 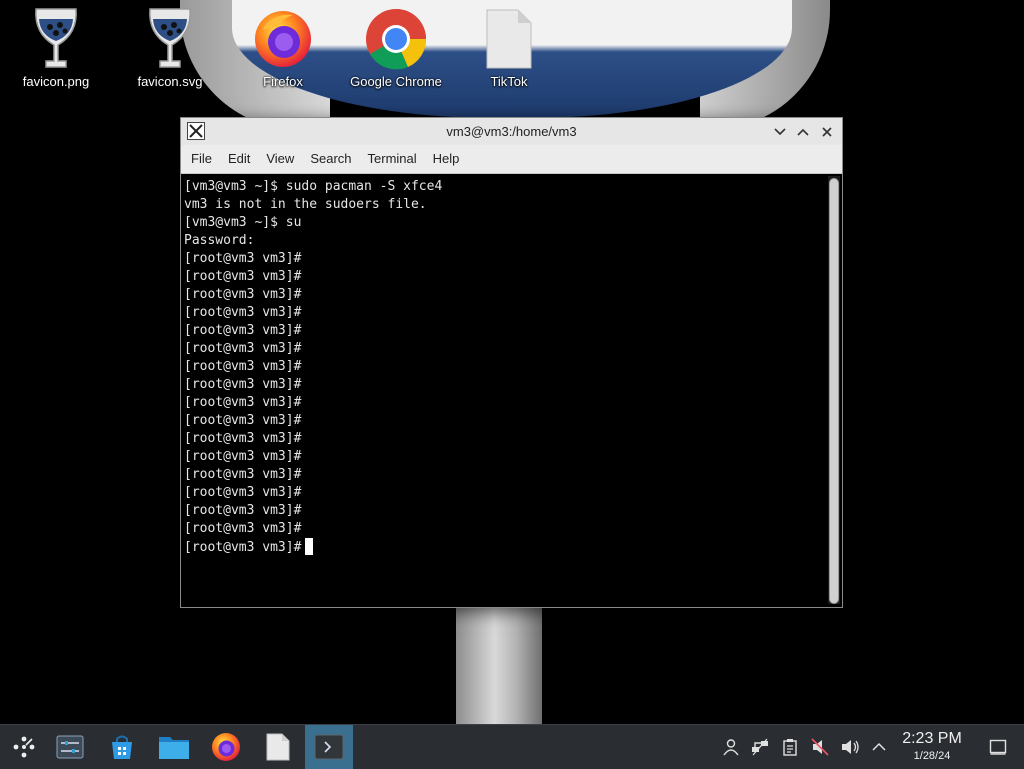 I want to click on close-icon, so click(x=827, y=132).